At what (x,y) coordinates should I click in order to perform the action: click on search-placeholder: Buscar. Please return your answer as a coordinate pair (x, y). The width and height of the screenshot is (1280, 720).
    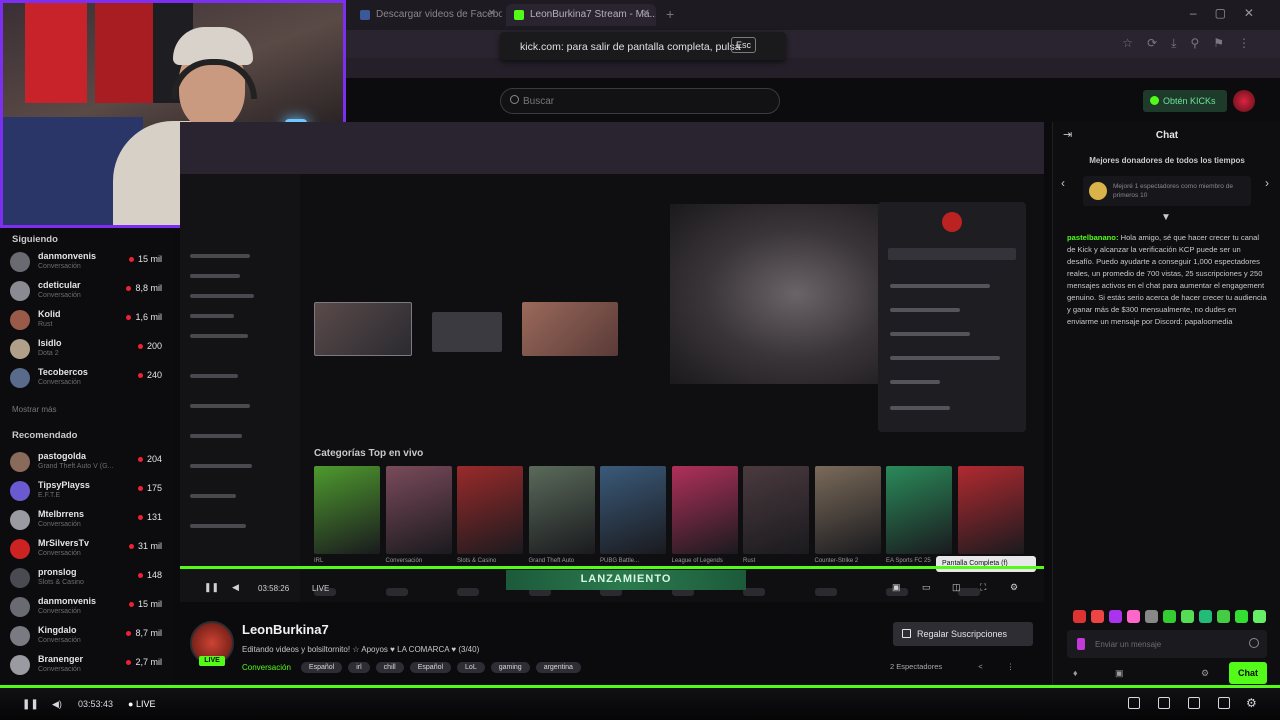
    Looking at the image, I should click on (539, 101).